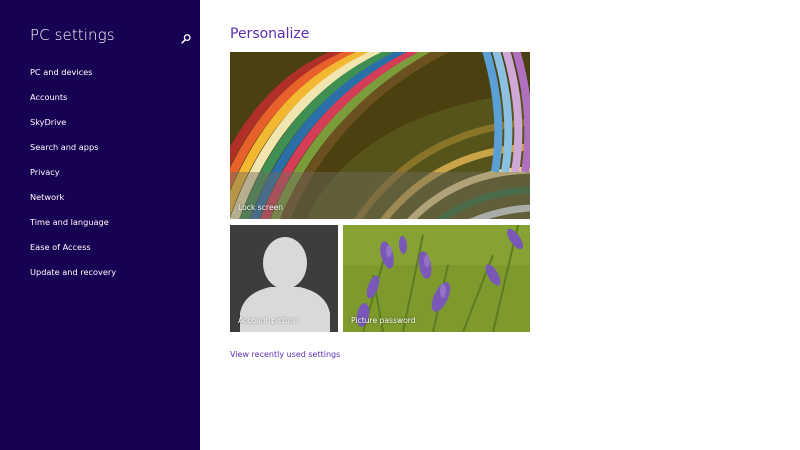 The height and width of the screenshot is (450, 800). What do you see at coordinates (72, 35) in the screenshot?
I see `sidebar-title: PC settings` at bounding box center [72, 35].